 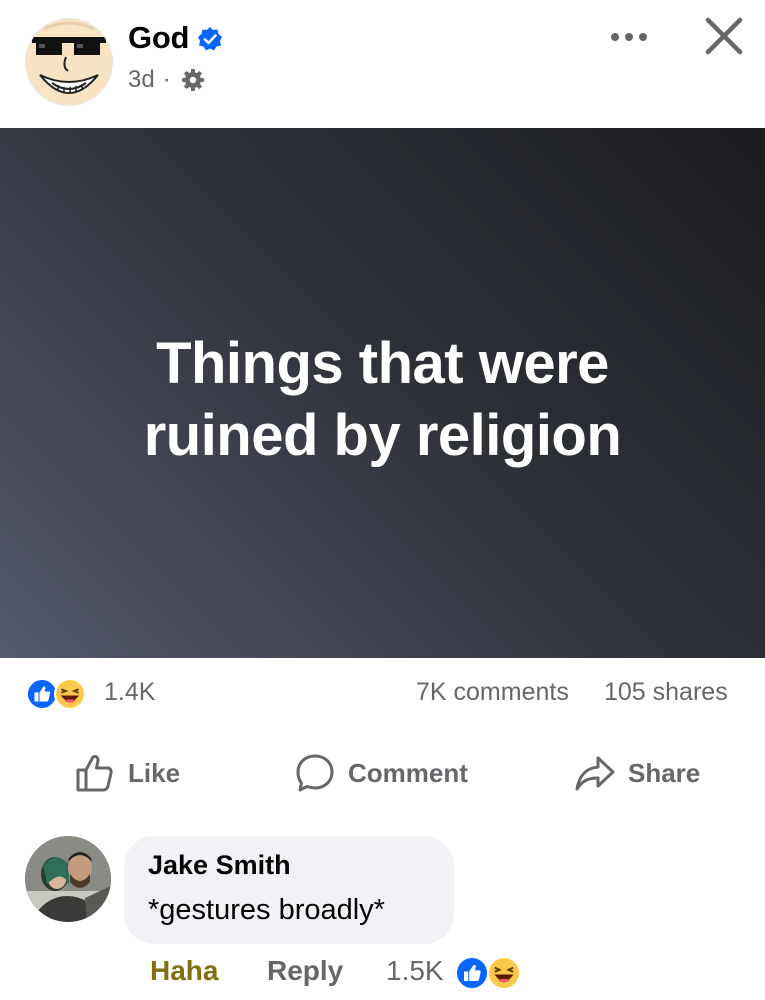 What do you see at coordinates (724, 36) in the screenshot?
I see `close-icon` at bounding box center [724, 36].